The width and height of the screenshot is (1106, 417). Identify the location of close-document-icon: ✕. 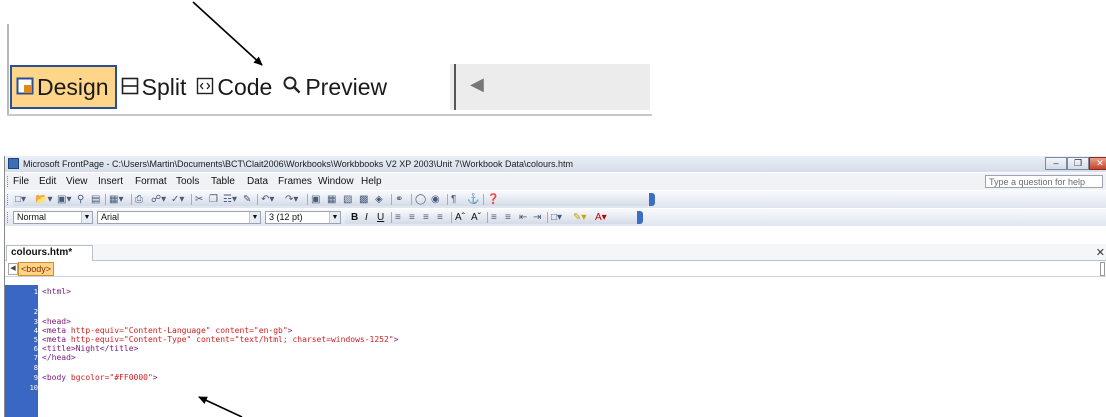
(1100, 252).